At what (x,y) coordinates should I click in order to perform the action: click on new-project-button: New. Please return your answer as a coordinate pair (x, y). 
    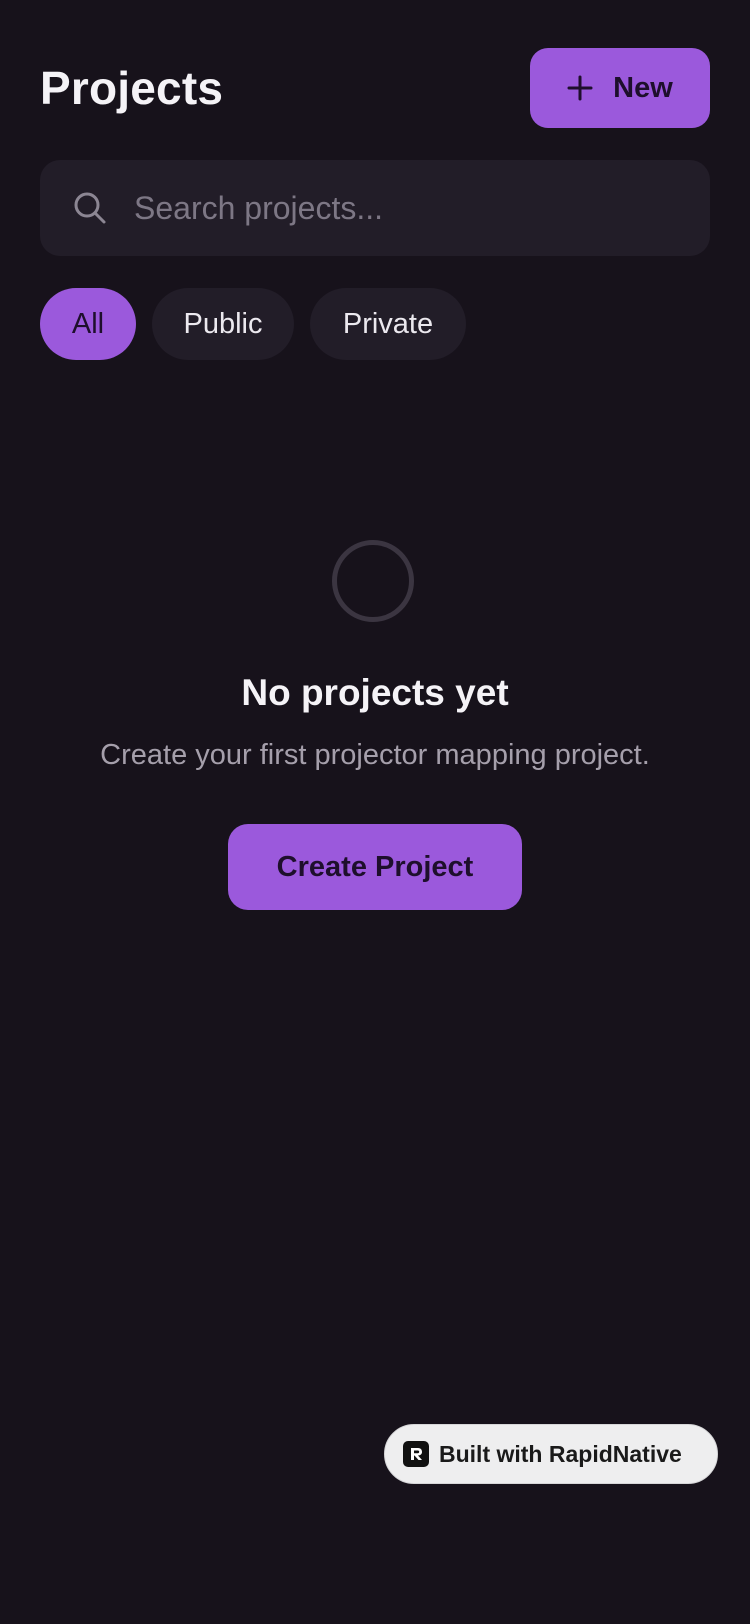
    Looking at the image, I should click on (620, 88).